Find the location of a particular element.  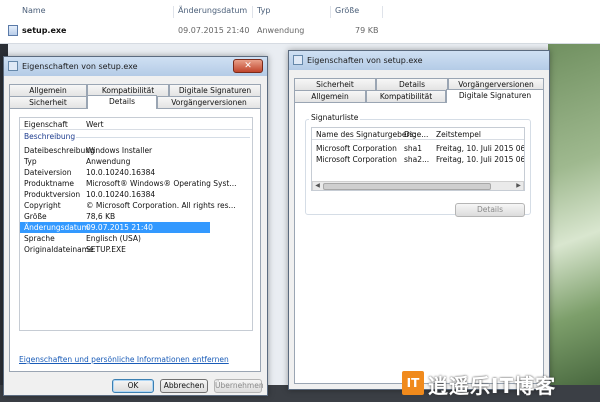

apply-button: Übernehmen is located at coordinates (239, 386).